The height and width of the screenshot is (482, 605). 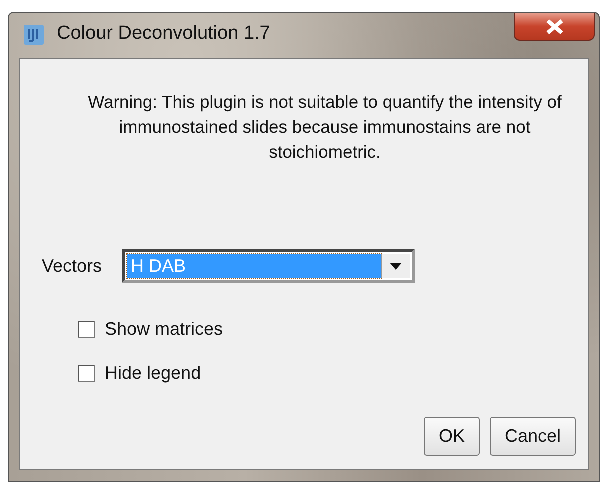 What do you see at coordinates (254, 266) in the screenshot?
I see `dropdown-value: H DAB` at bounding box center [254, 266].